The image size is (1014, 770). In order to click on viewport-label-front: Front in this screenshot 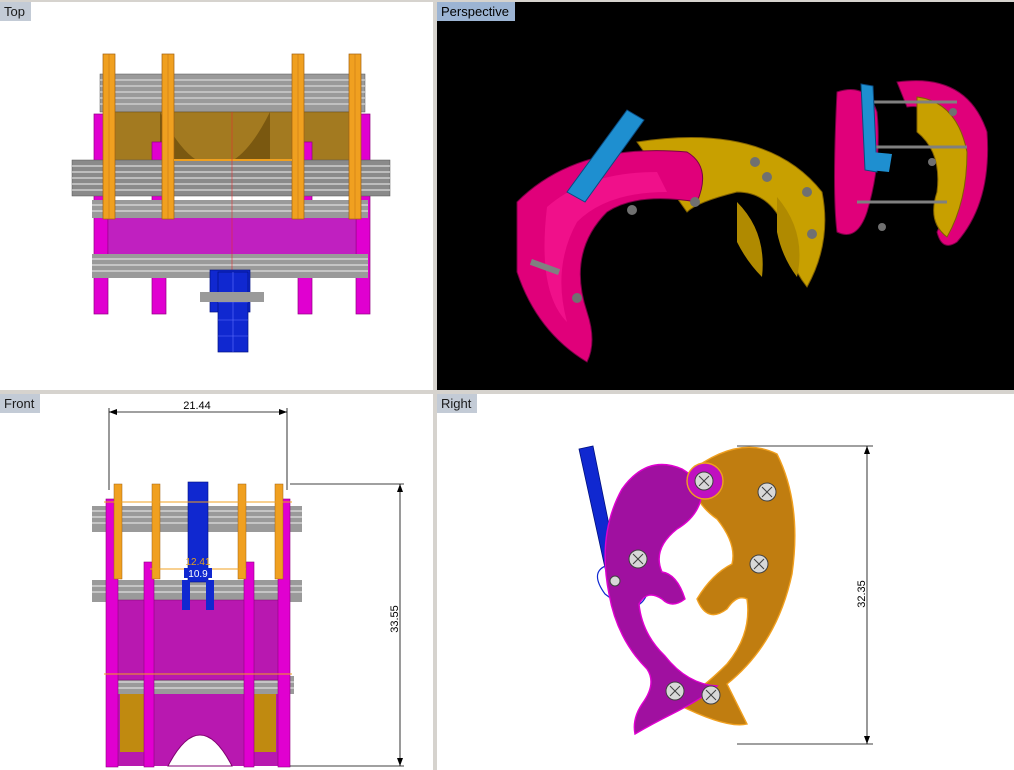, I will do `click(20, 403)`.